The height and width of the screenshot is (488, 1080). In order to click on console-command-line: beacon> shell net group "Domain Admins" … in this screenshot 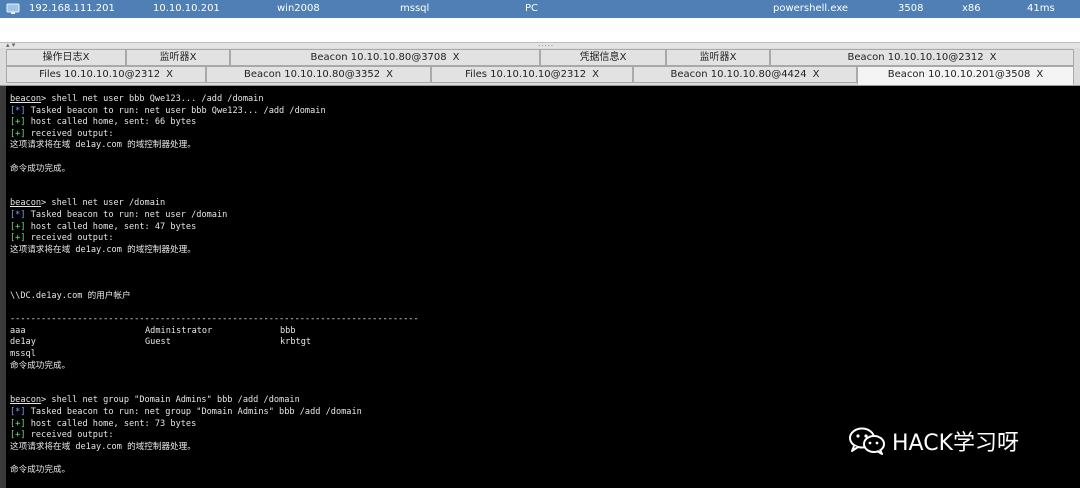, I will do `click(545, 401)`.